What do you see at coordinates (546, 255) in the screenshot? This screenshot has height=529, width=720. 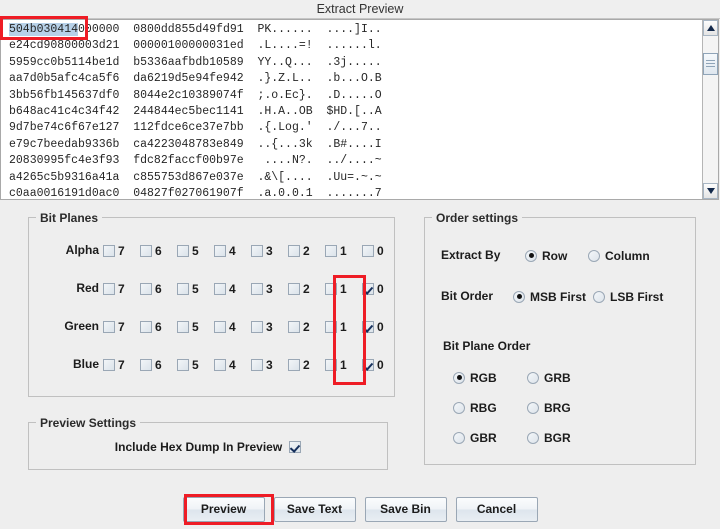 I see `radio-extract-by-row: Row` at bounding box center [546, 255].